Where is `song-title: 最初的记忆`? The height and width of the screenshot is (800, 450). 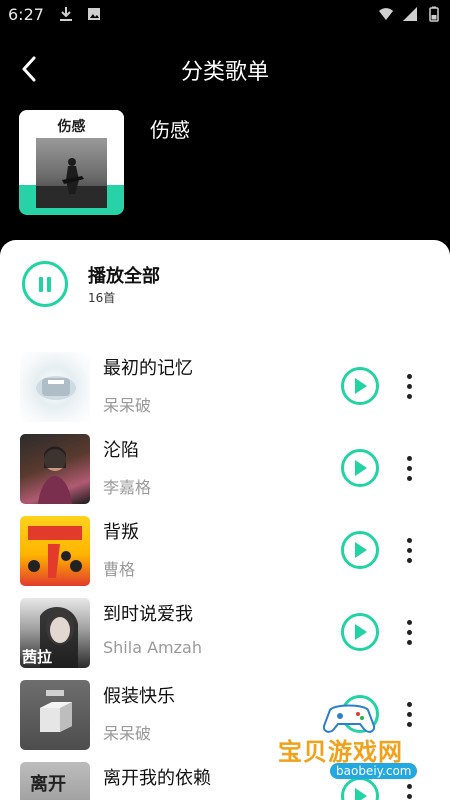 song-title: 最初的记忆 is located at coordinates (148, 368).